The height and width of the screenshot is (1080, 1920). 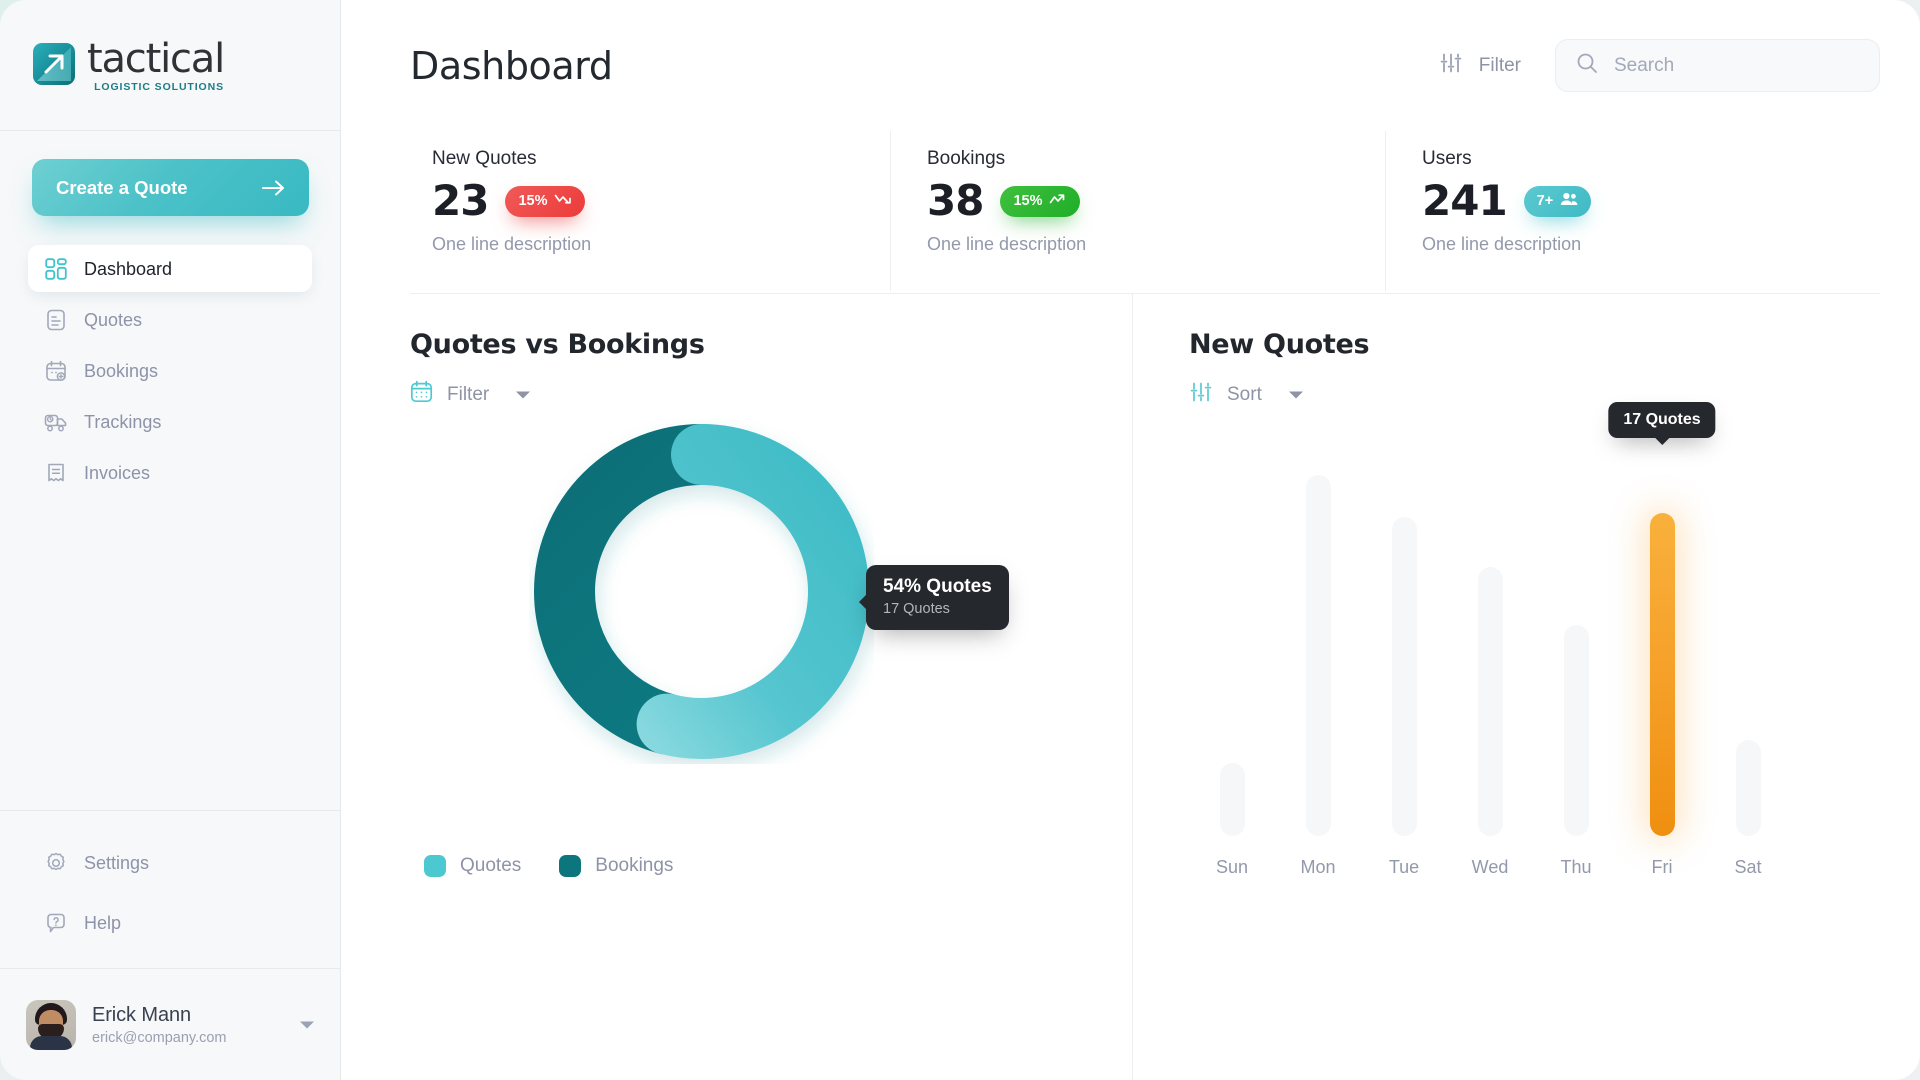 What do you see at coordinates (1499, 65) in the screenshot?
I see `filter-button-label: Filter` at bounding box center [1499, 65].